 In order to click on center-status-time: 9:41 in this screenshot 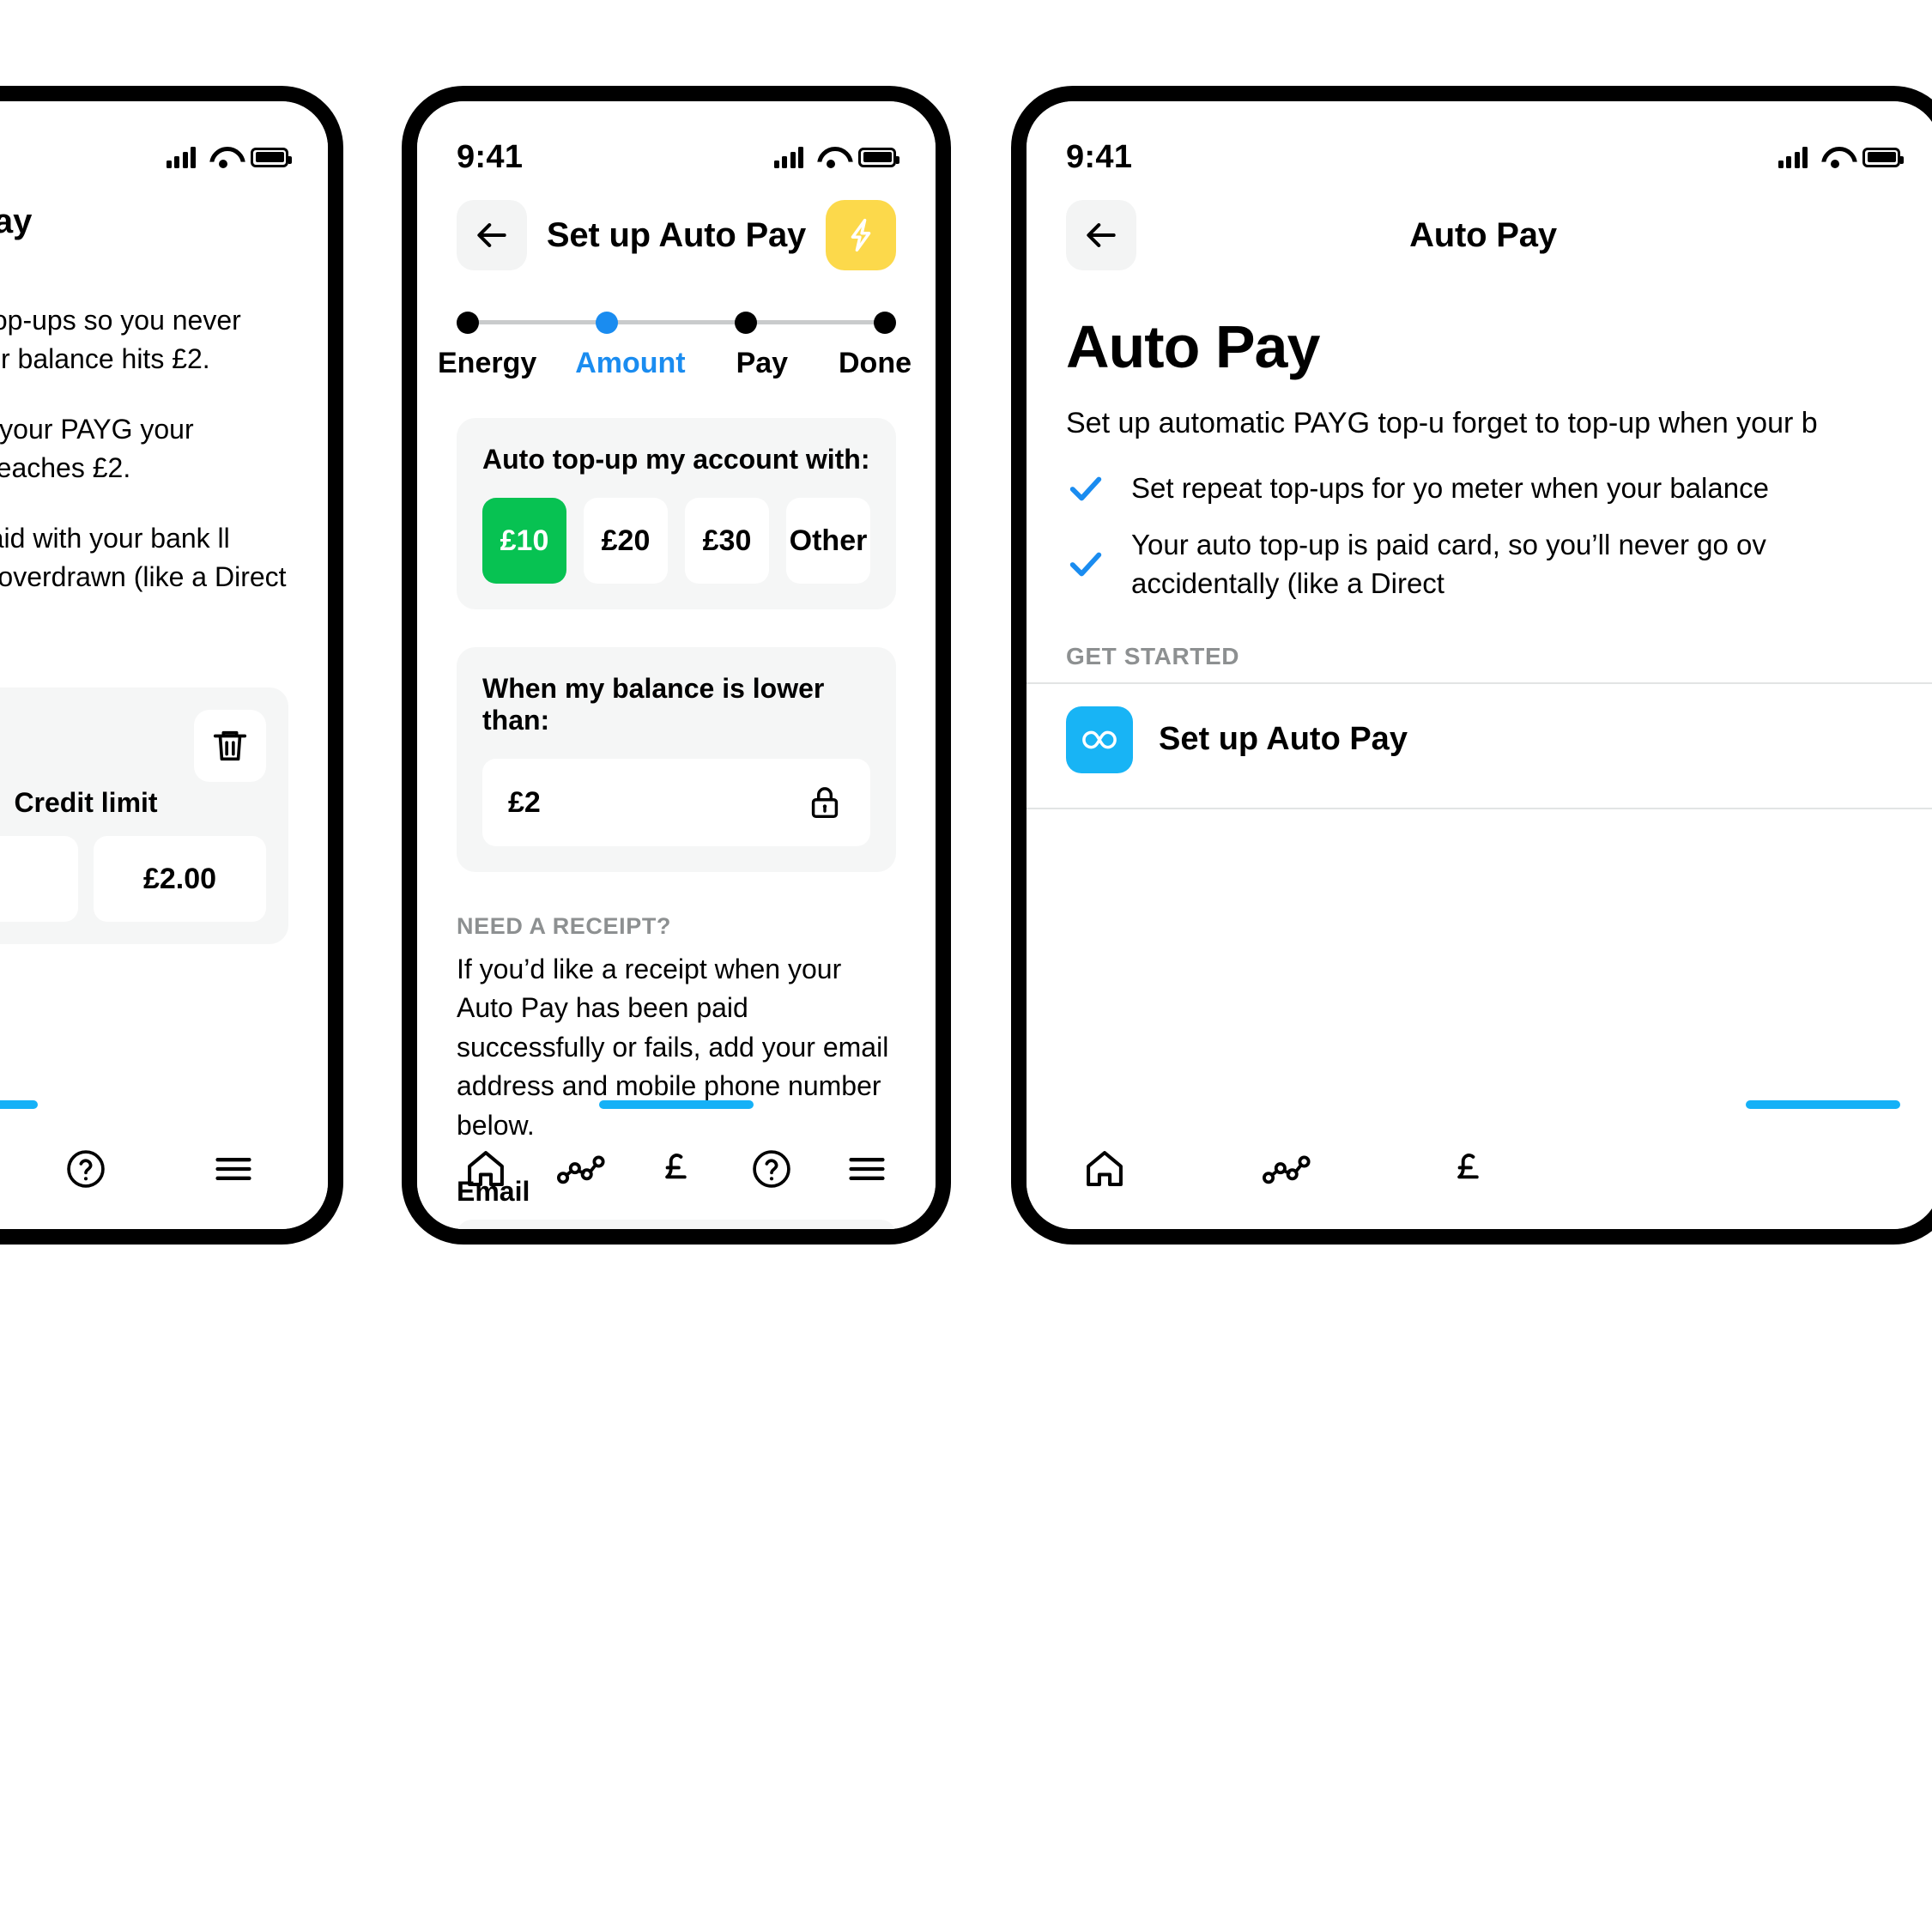, I will do `click(491, 157)`.